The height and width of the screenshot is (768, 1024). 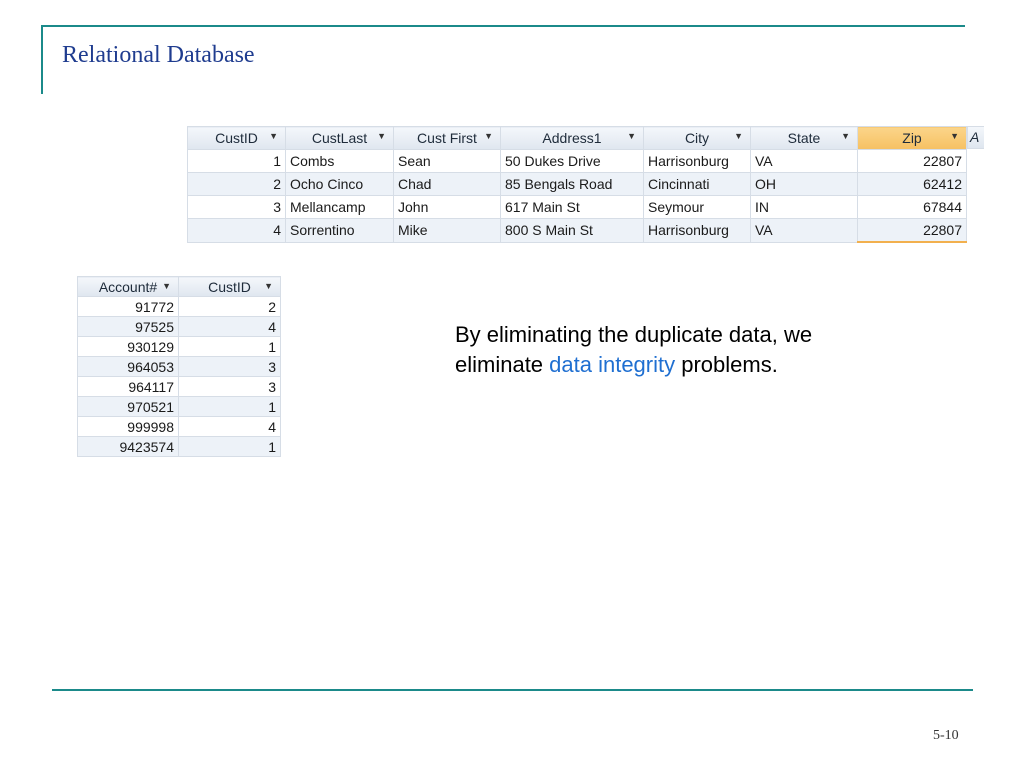 What do you see at coordinates (447, 207) in the screenshot?
I see `cell-custfirst: John` at bounding box center [447, 207].